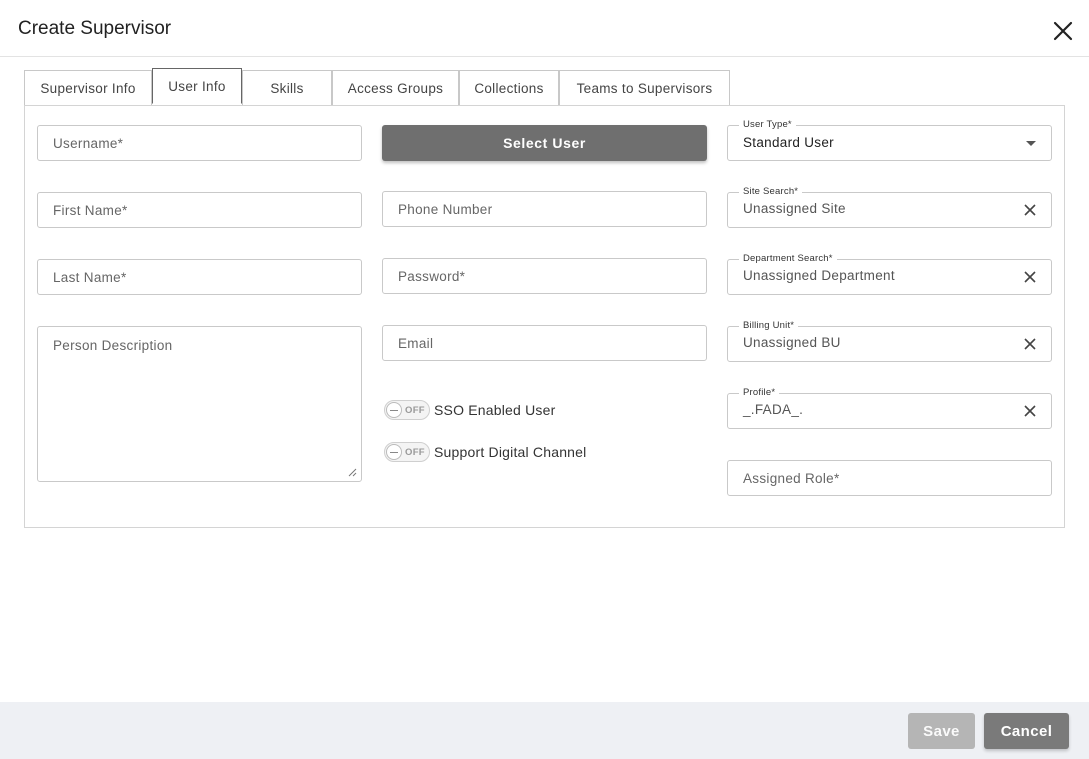 The height and width of the screenshot is (759, 1089). Describe the element at coordinates (510, 452) in the screenshot. I see `support-digital-channel-label: Support Digital Channel` at that location.